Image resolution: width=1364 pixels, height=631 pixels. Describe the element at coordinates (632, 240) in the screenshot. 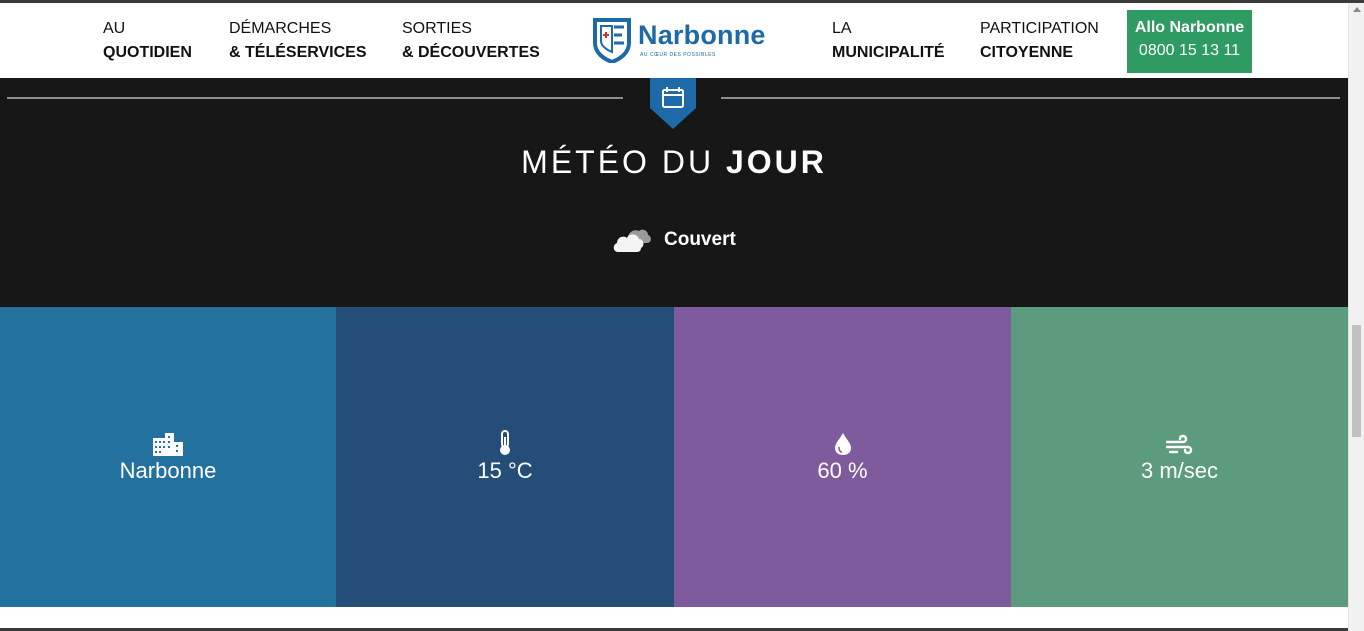

I see `cloud-icon` at that location.